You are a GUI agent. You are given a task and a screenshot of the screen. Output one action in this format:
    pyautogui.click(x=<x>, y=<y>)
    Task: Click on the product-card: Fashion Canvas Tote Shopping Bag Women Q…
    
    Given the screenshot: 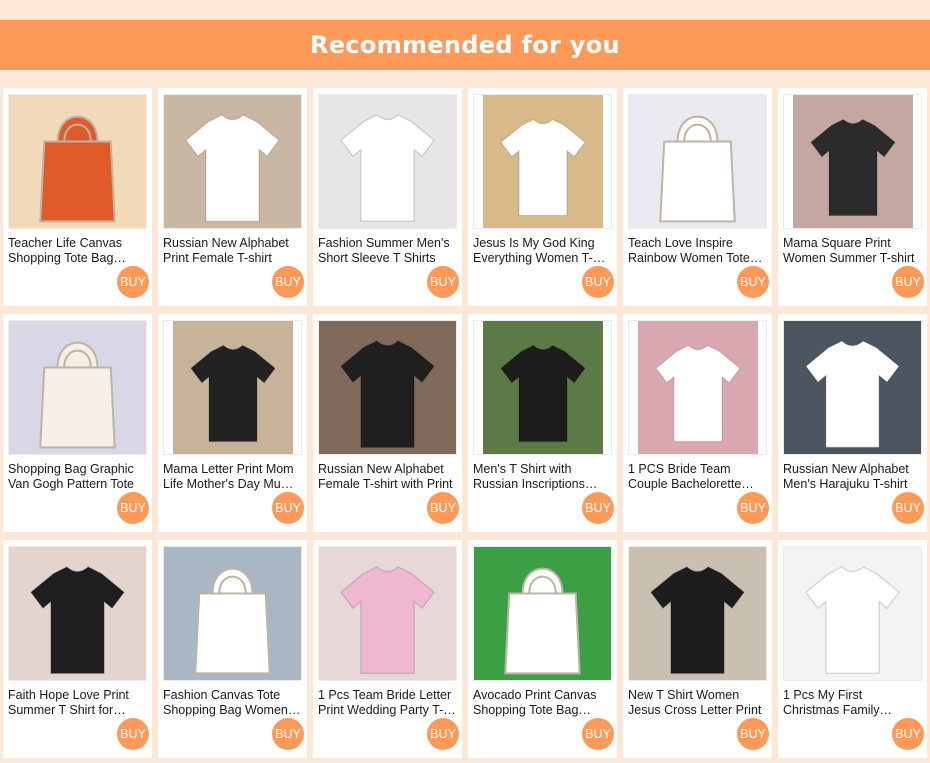 What is the action you would take?
    pyautogui.click(x=232, y=649)
    